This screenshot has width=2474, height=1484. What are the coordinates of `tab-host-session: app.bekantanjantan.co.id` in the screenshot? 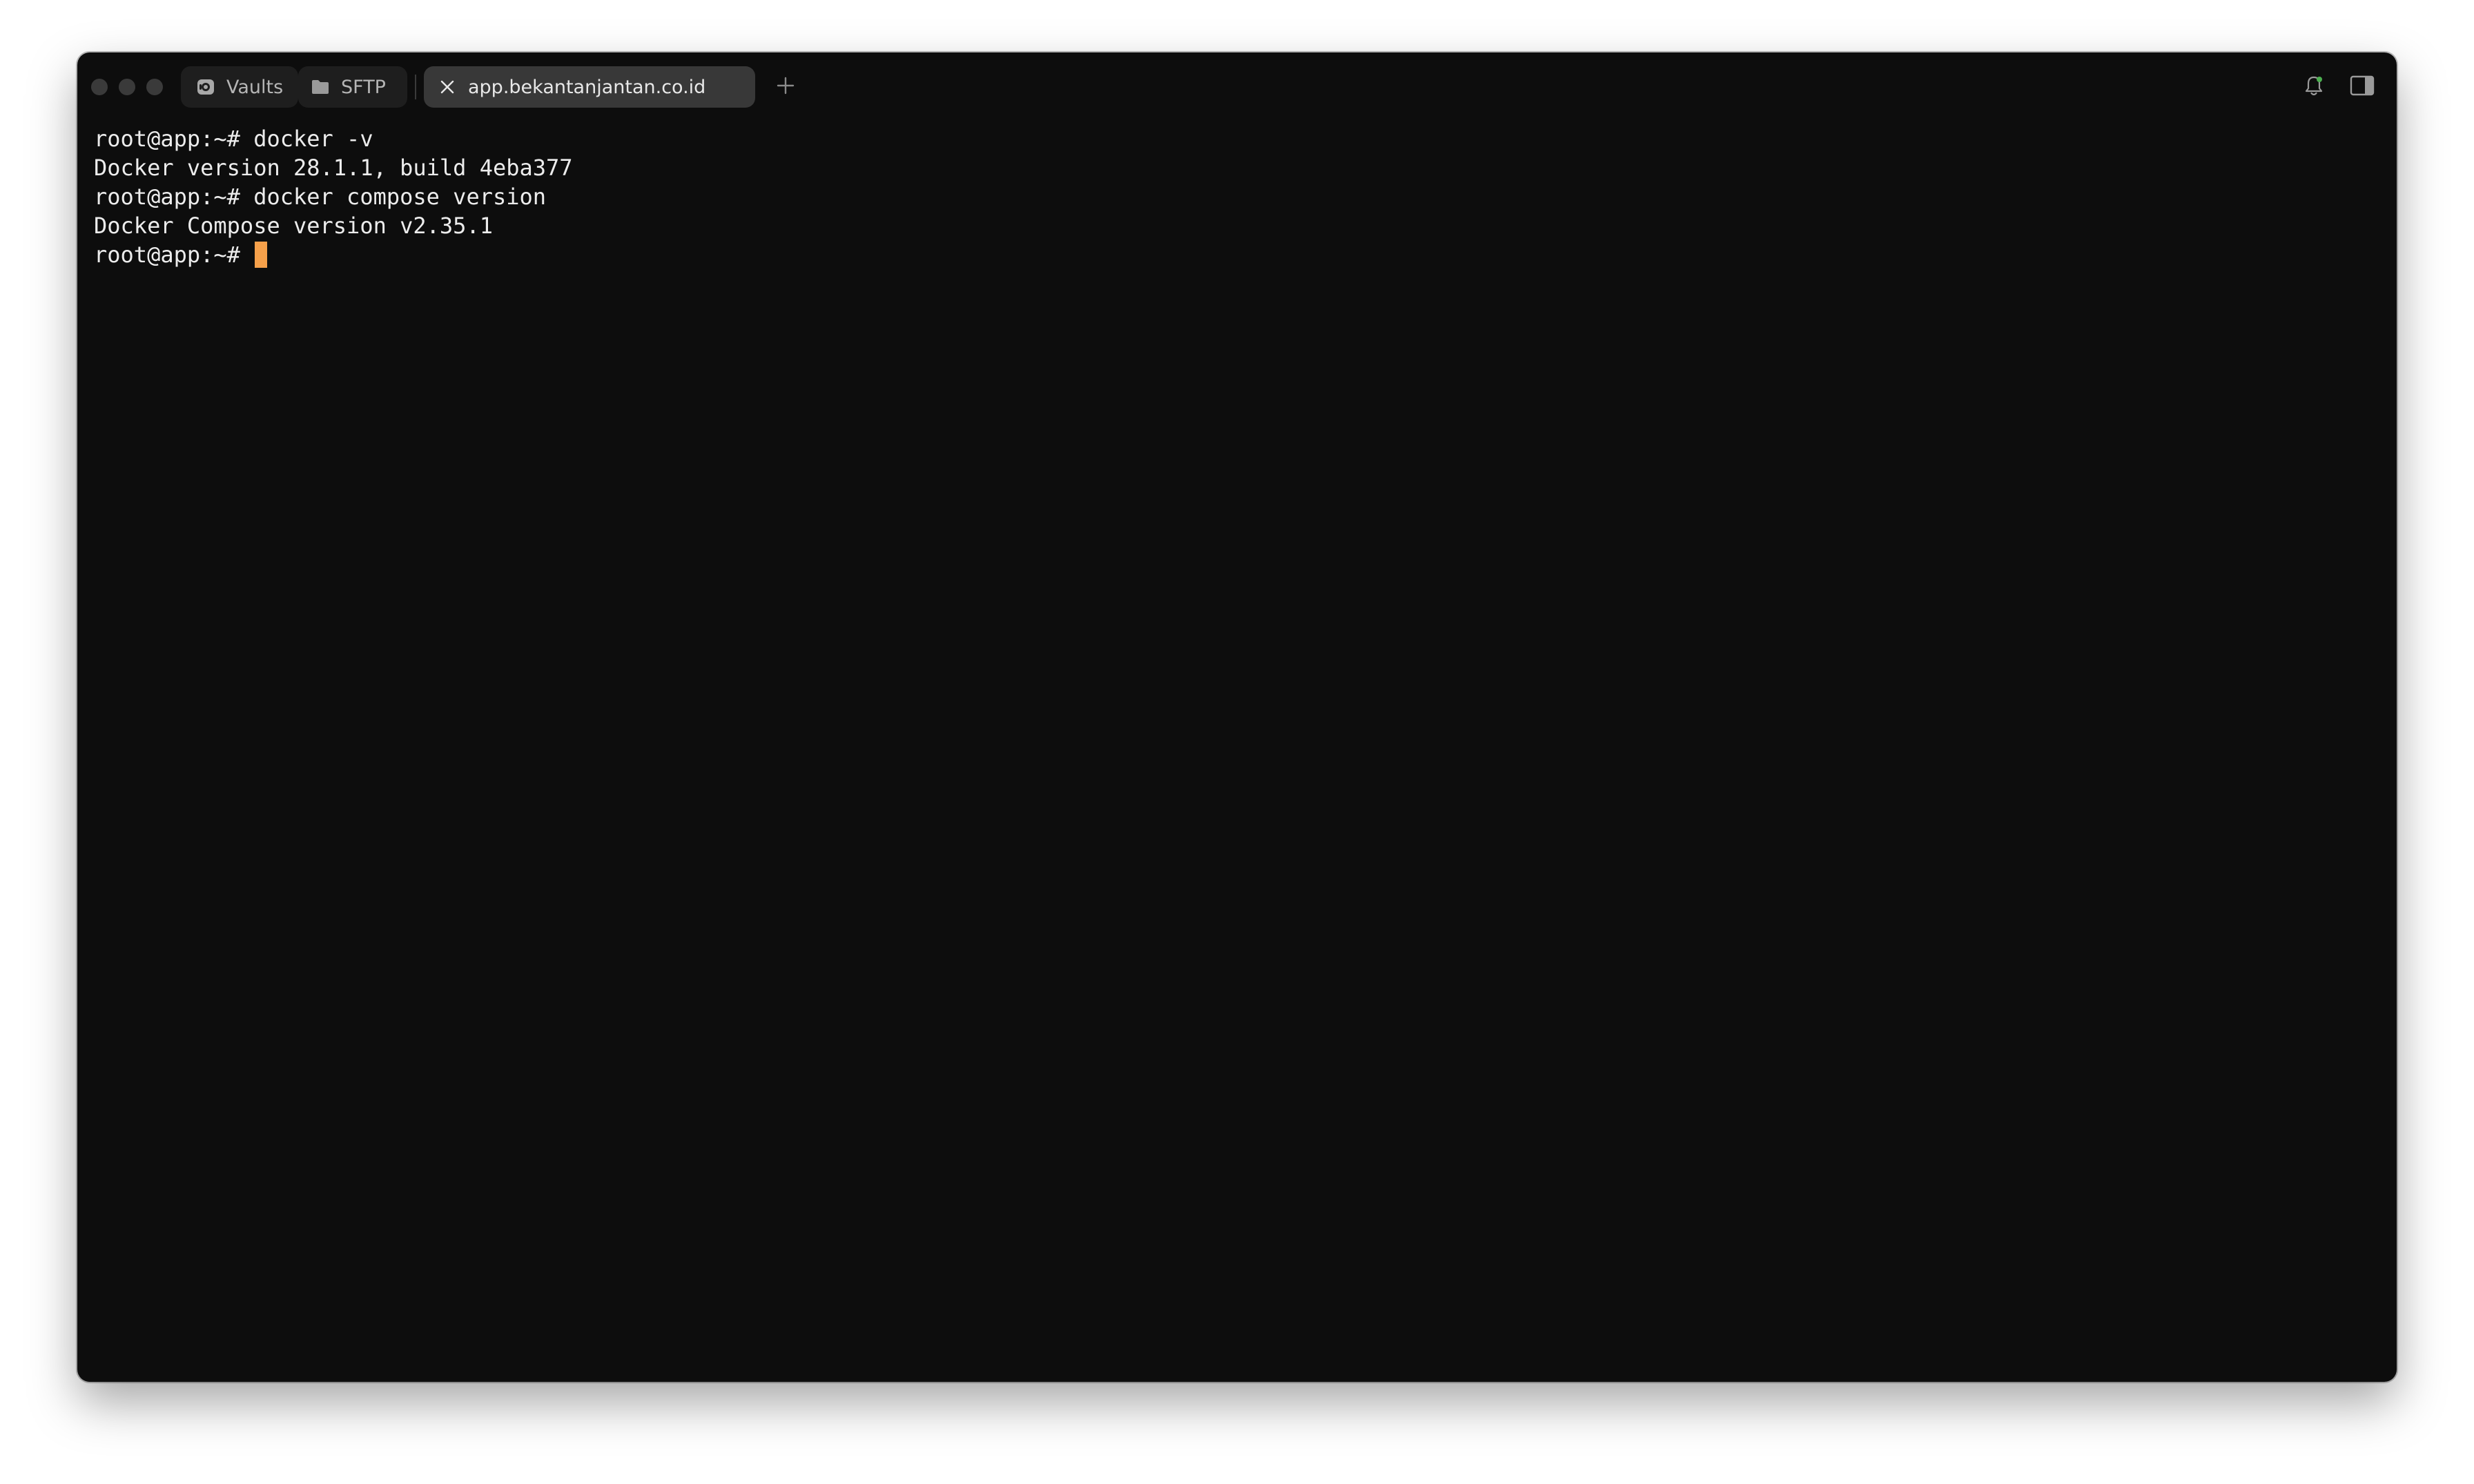 It's located at (589, 87).